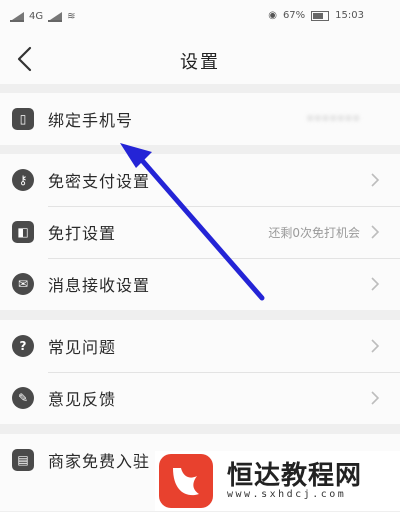 This screenshot has width=400, height=512. What do you see at coordinates (200, 284) in the screenshot?
I see `settings-item-notifications: ✉ 消息接收设置` at bounding box center [200, 284].